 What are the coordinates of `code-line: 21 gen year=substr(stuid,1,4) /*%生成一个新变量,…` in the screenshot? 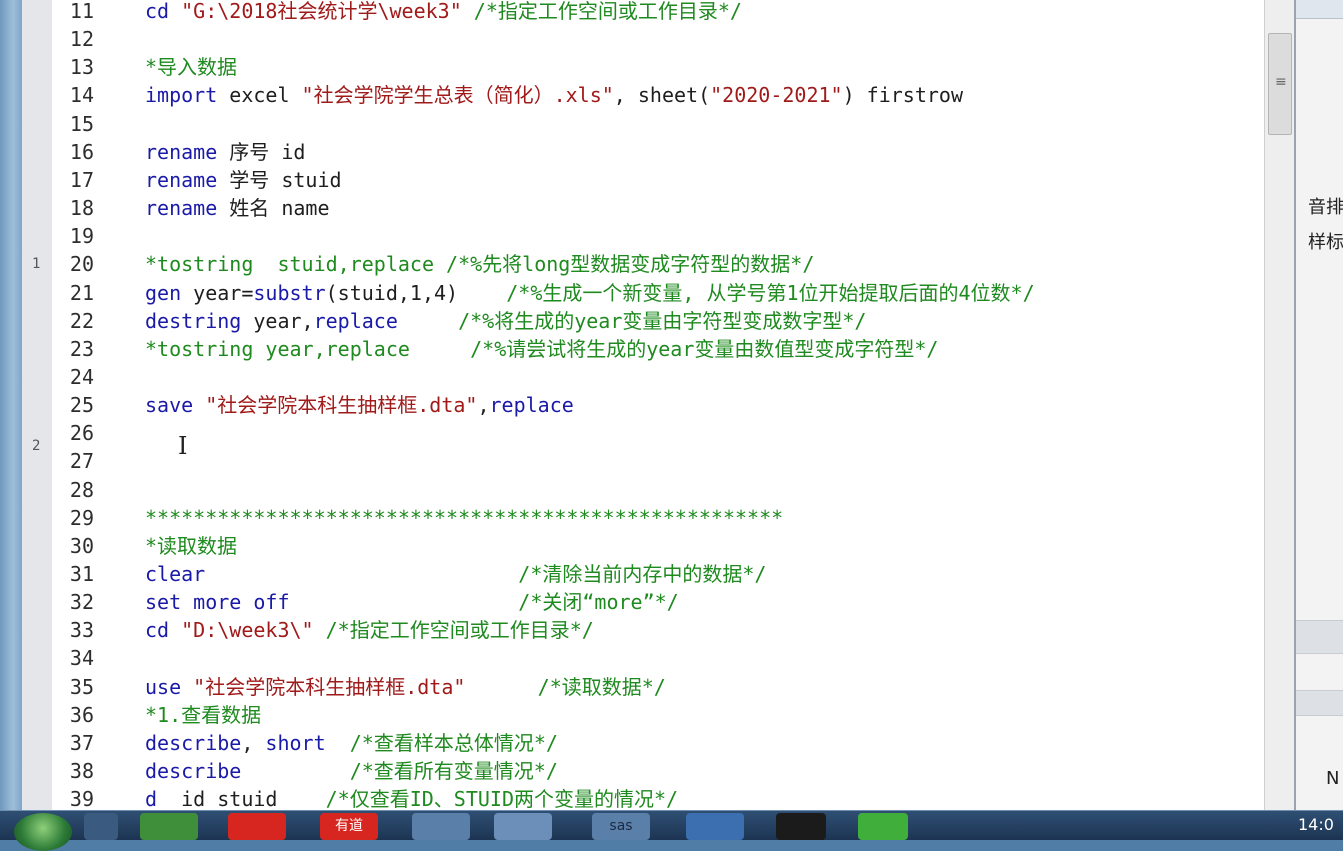 It's located at (658, 293).